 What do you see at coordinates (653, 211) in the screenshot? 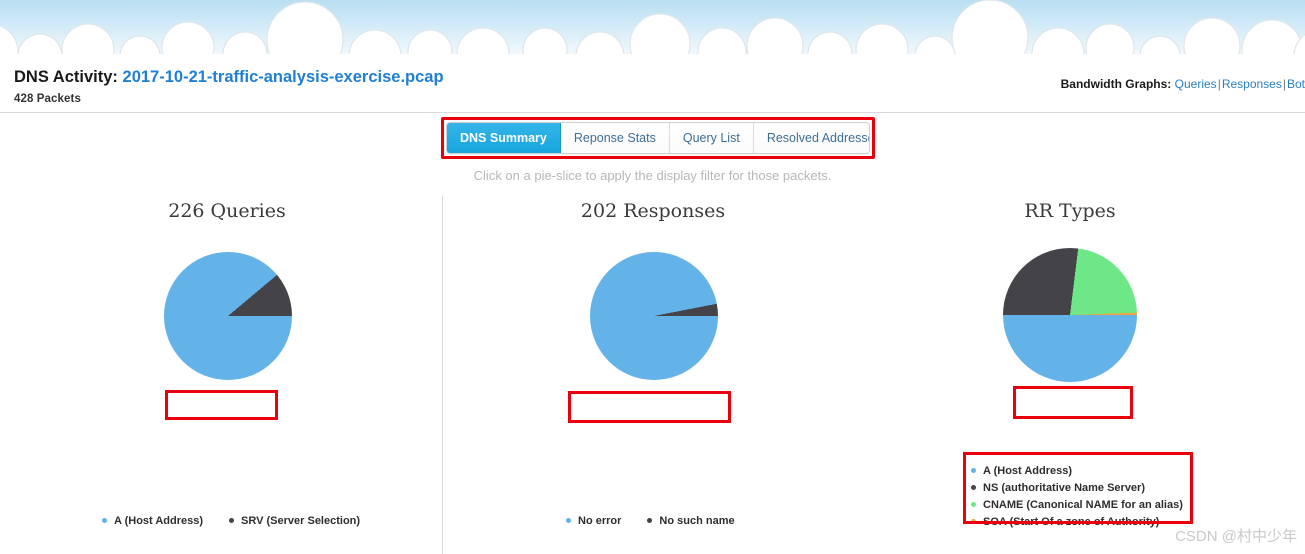
I see `chart-responses-title: 202 Responses` at bounding box center [653, 211].